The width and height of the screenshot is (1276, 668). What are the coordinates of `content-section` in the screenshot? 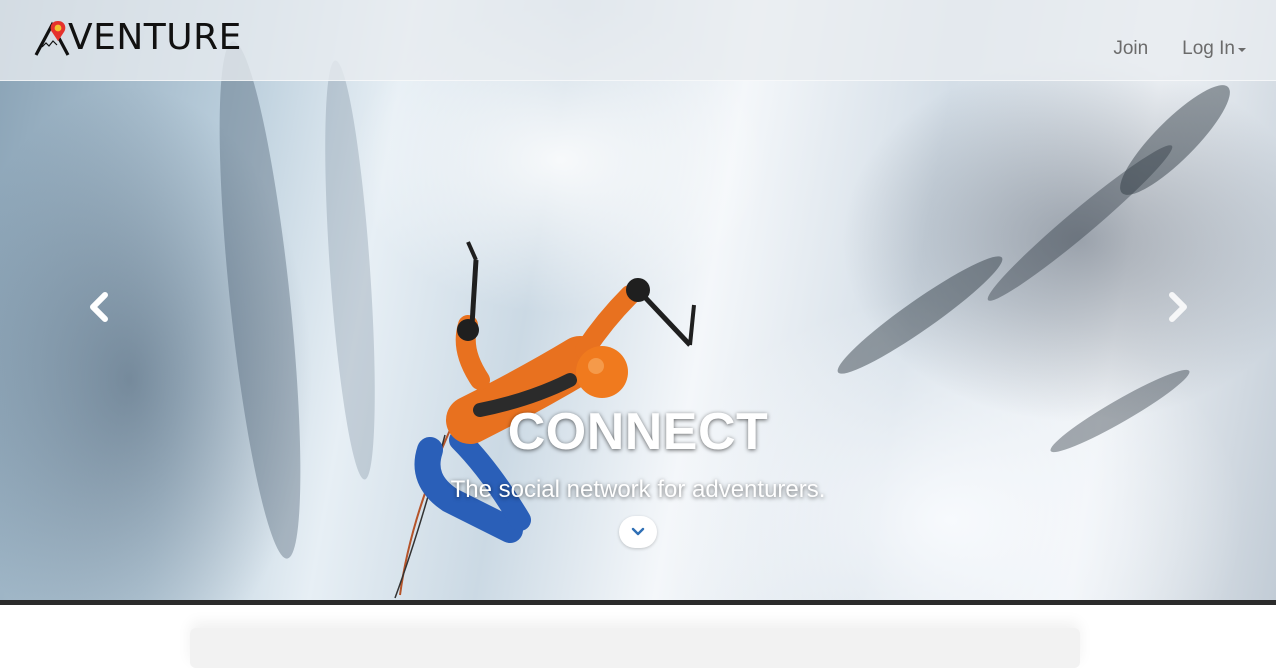 It's located at (635, 648).